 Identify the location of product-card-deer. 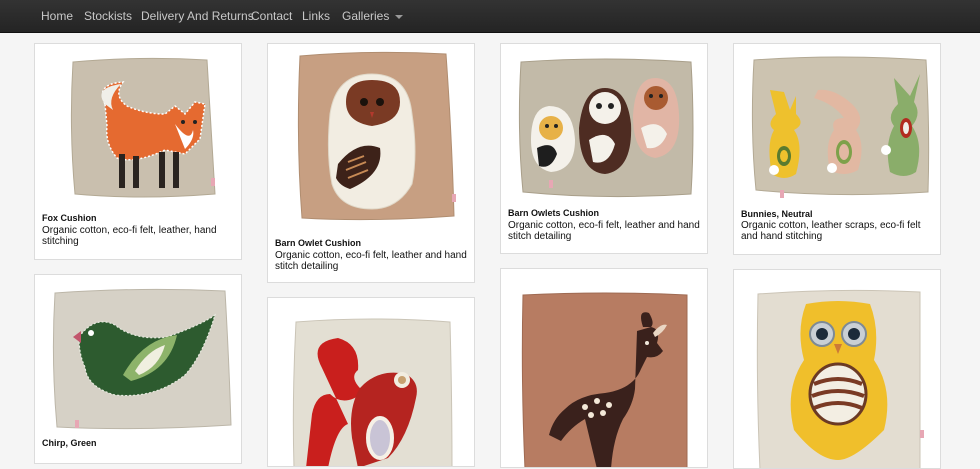
(604, 368).